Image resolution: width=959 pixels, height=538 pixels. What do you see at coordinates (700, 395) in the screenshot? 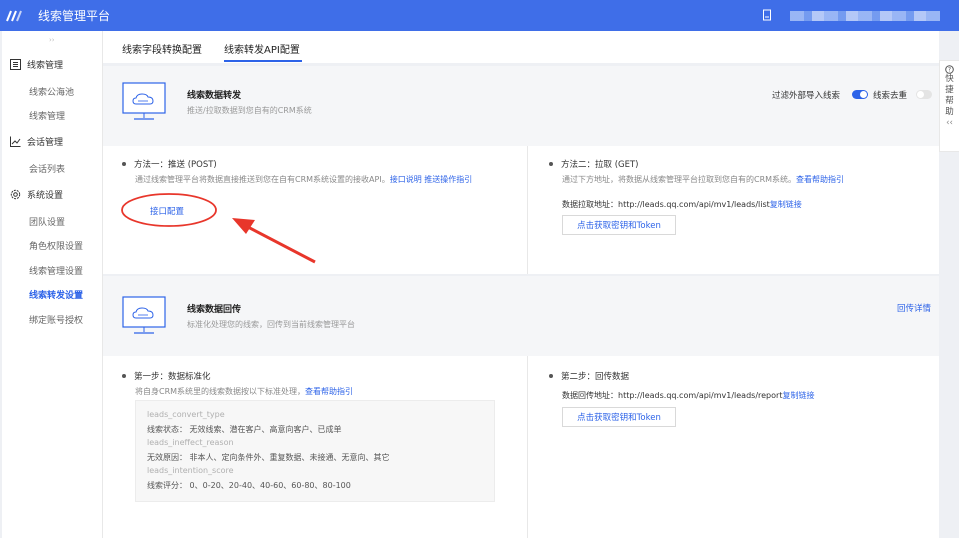
I see `report-url: http://leads.qq.com/api/mv1/leads/report` at bounding box center [700, 395].